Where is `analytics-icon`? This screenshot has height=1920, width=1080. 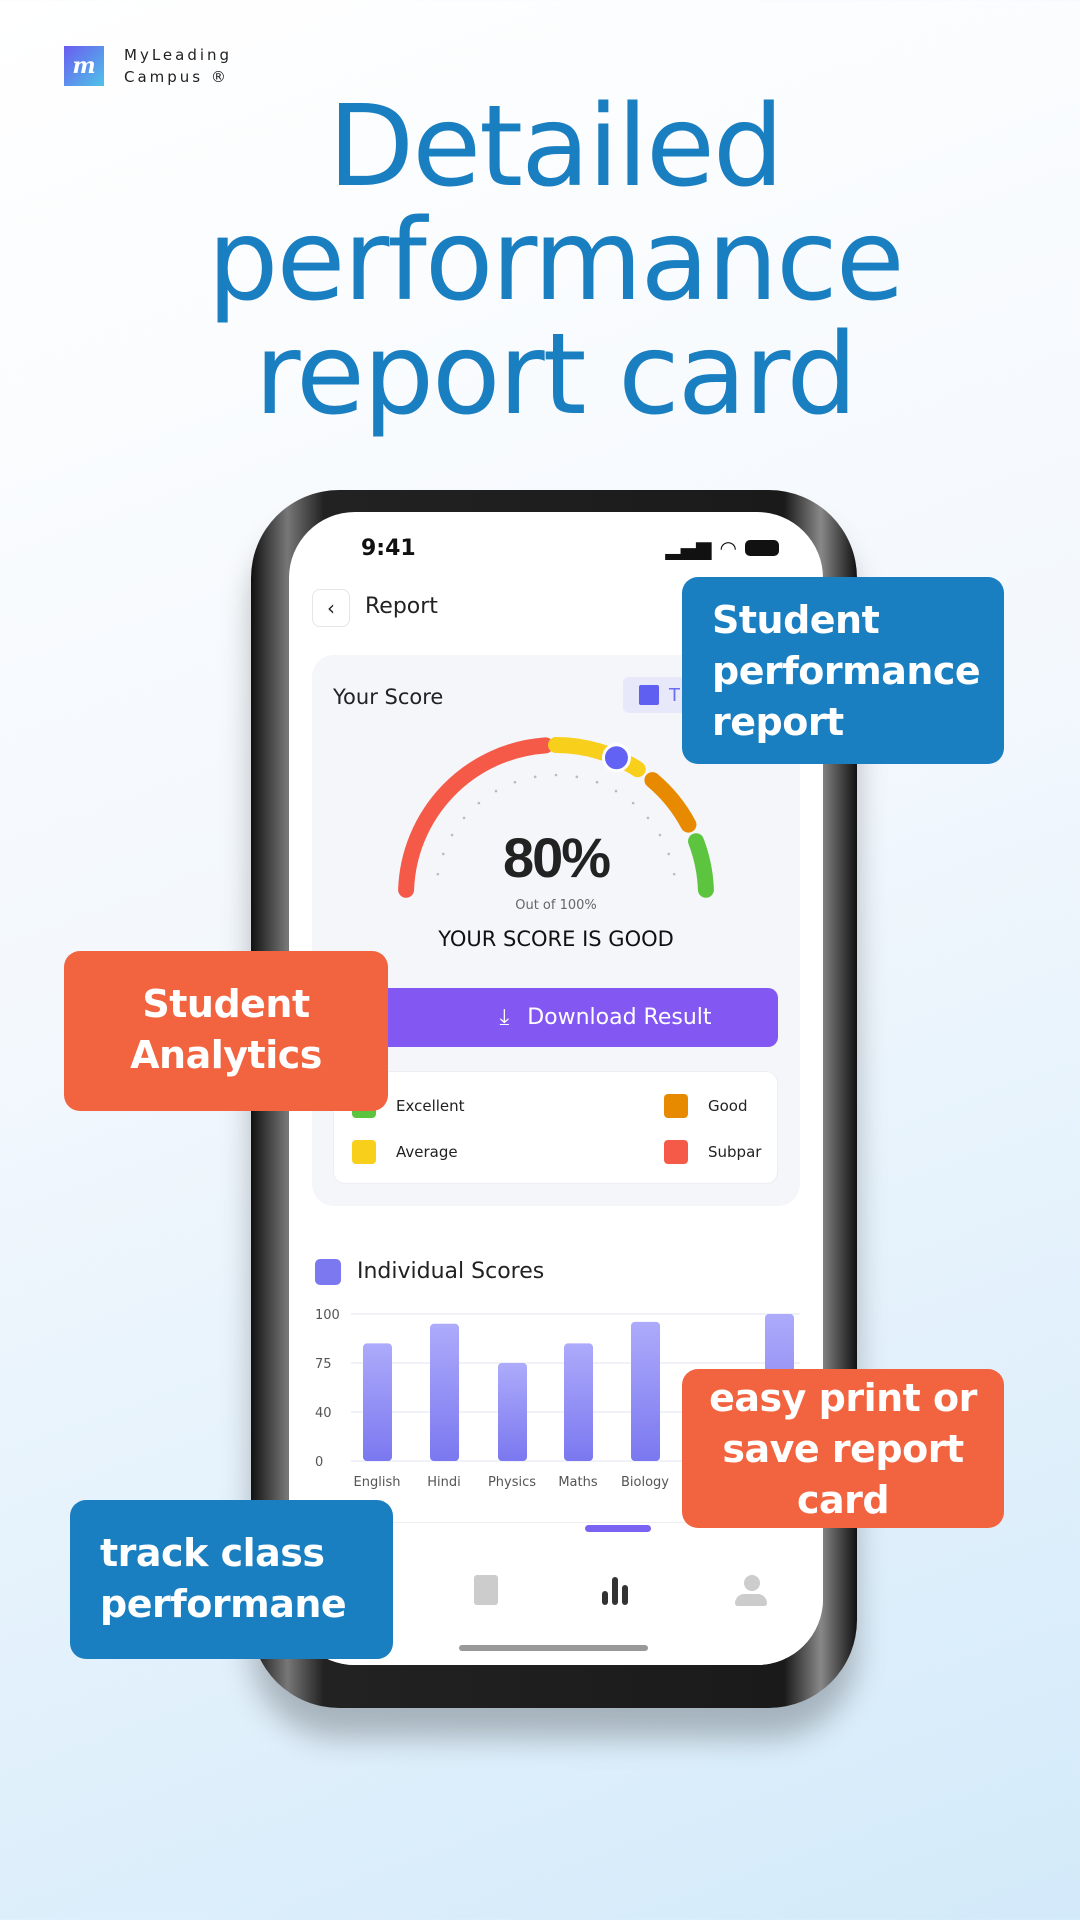
analytics-icon is located at coordinates (615, 1591).